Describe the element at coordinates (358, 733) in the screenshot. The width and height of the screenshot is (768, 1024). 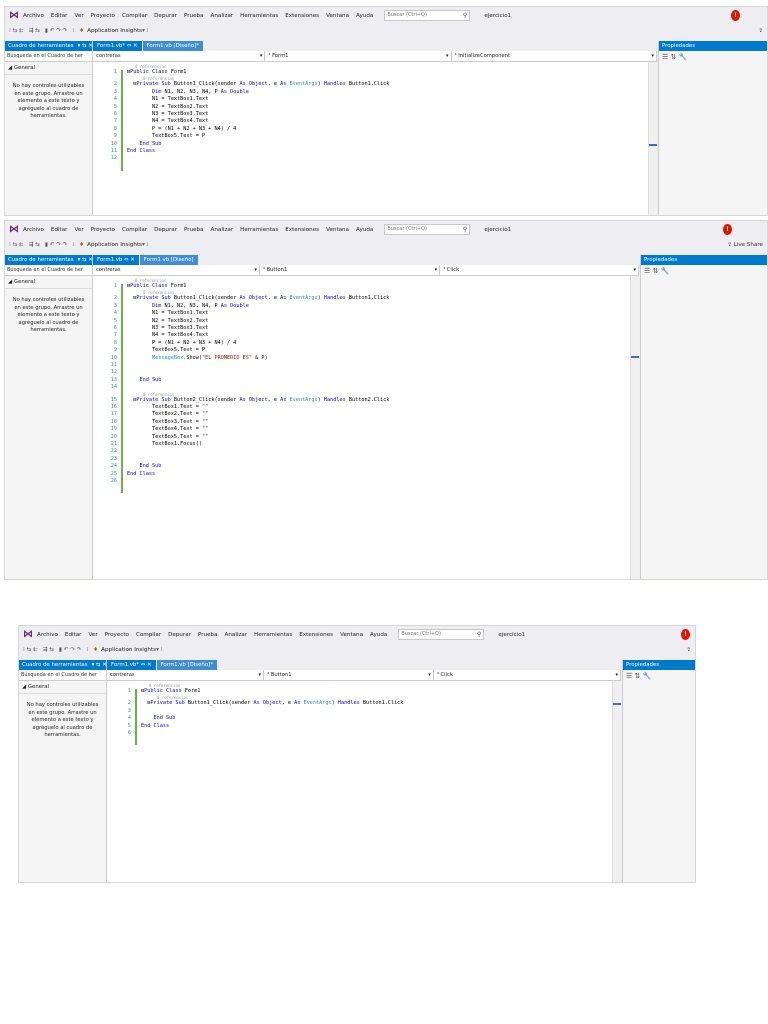
I see `code-line: 6` at that location.